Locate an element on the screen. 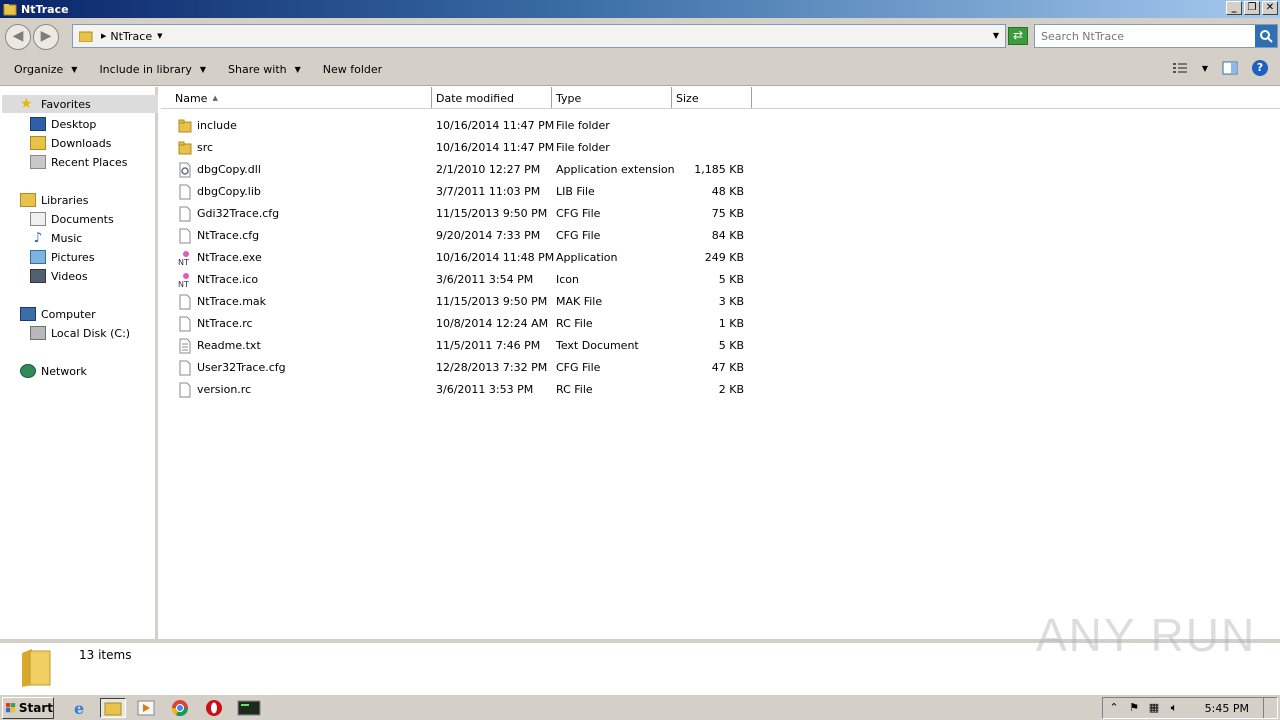  nav-documents: Documents is located at coordinates (72, 219).